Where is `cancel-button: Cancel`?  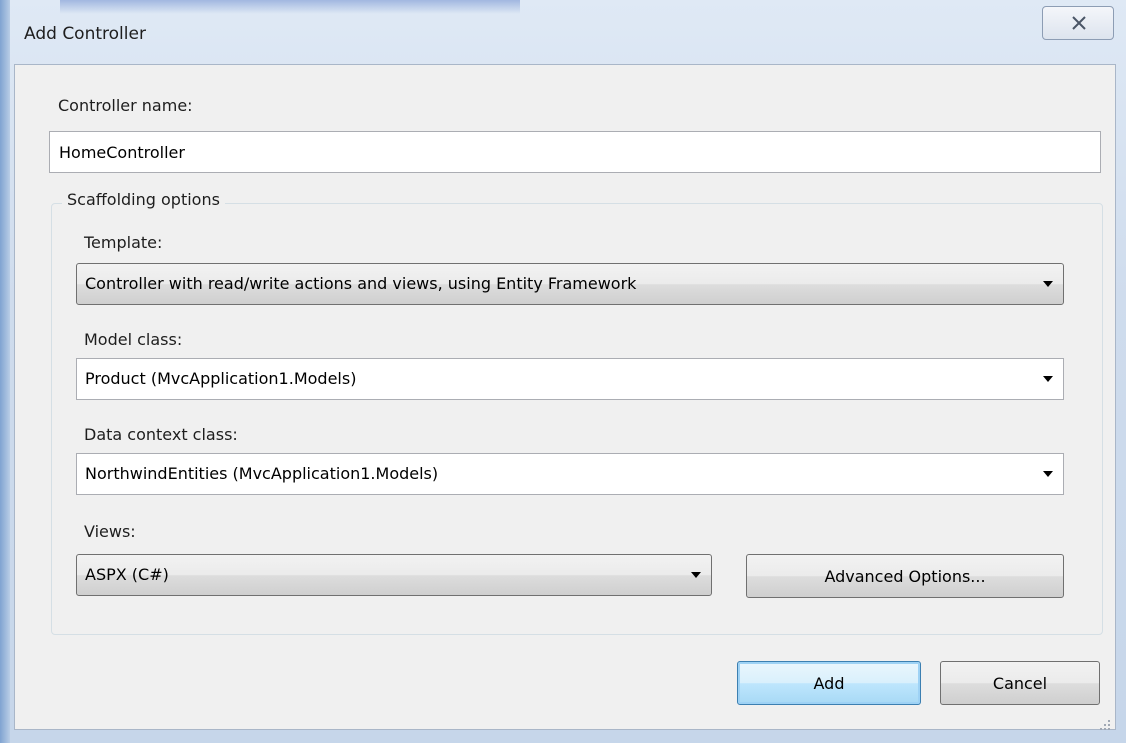
cancel-button: Cancel is located at coordinates (1020, 683).